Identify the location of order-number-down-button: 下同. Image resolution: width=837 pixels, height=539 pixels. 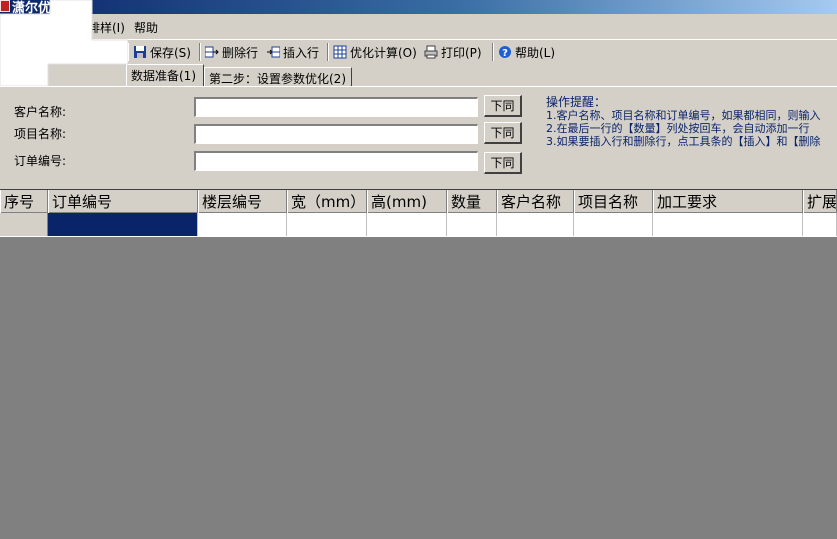
(503, 163).